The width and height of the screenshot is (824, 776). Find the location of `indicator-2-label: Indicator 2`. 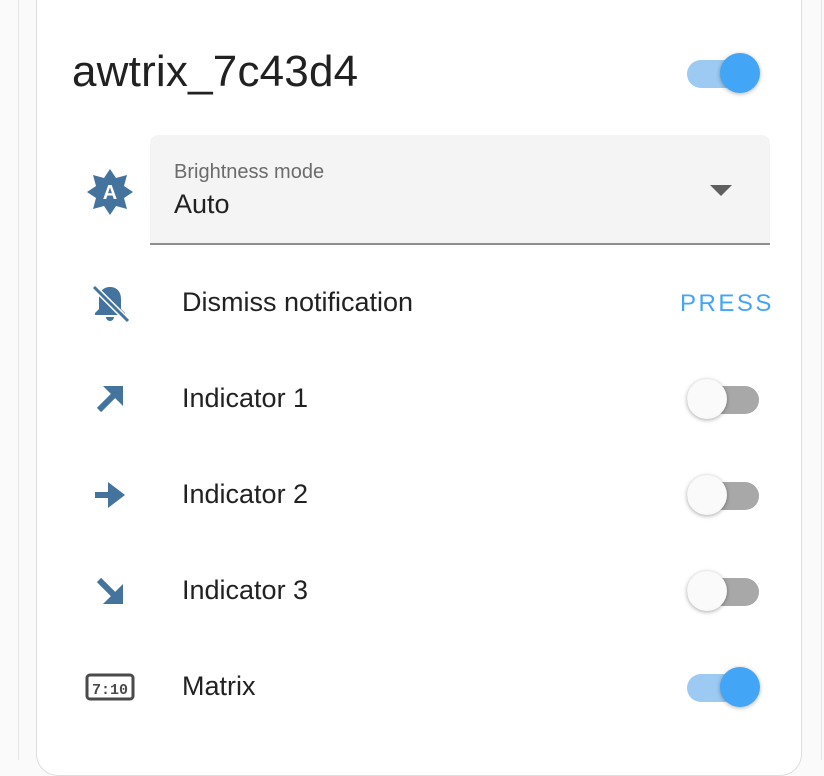

indicator-2-label: Indicator 2 is located at coordinates (245, 494).